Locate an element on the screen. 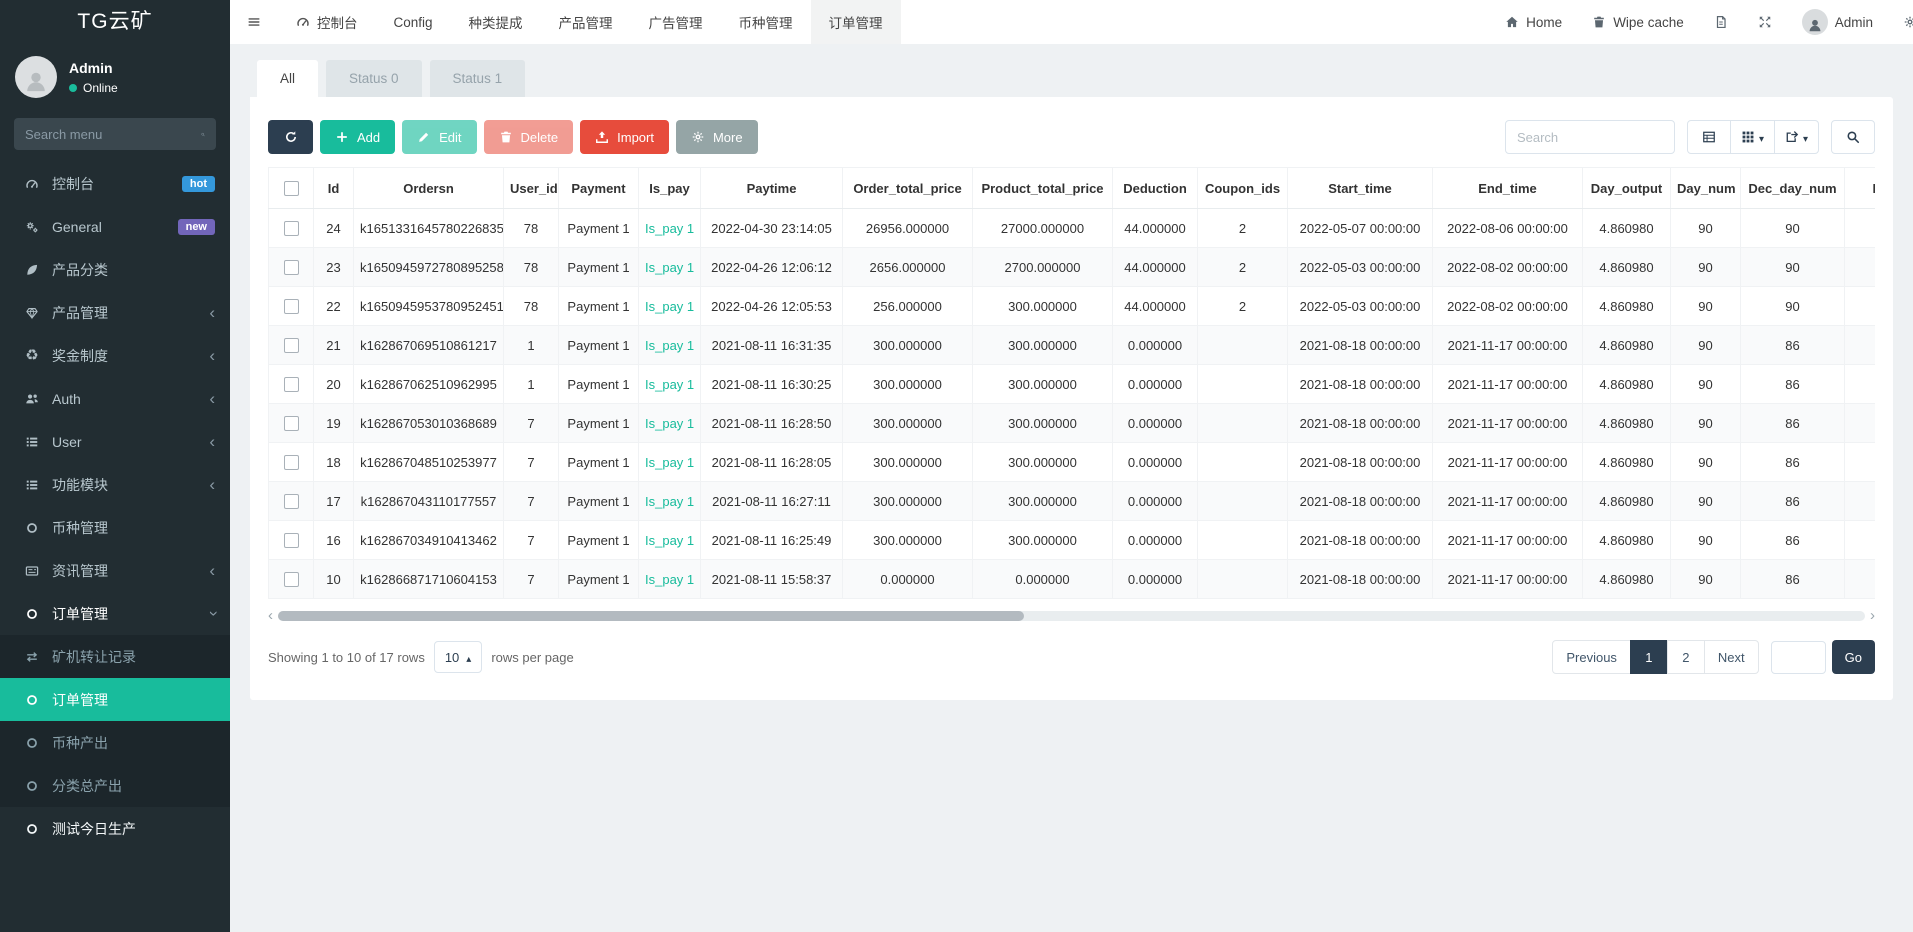 The image size is (1913, 932). column-header: Paytime is located at coordinates (771, 188).